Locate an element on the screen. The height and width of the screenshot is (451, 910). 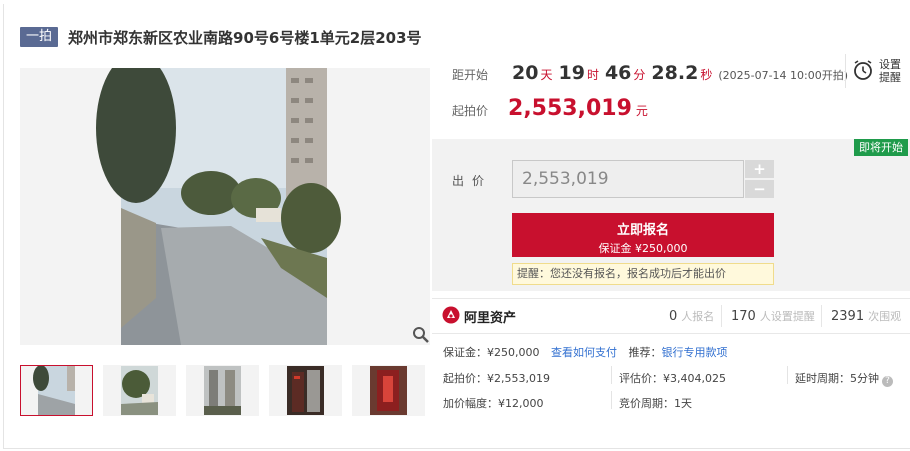
status-badge: 即将开始 is located at coordinates (881, 147).